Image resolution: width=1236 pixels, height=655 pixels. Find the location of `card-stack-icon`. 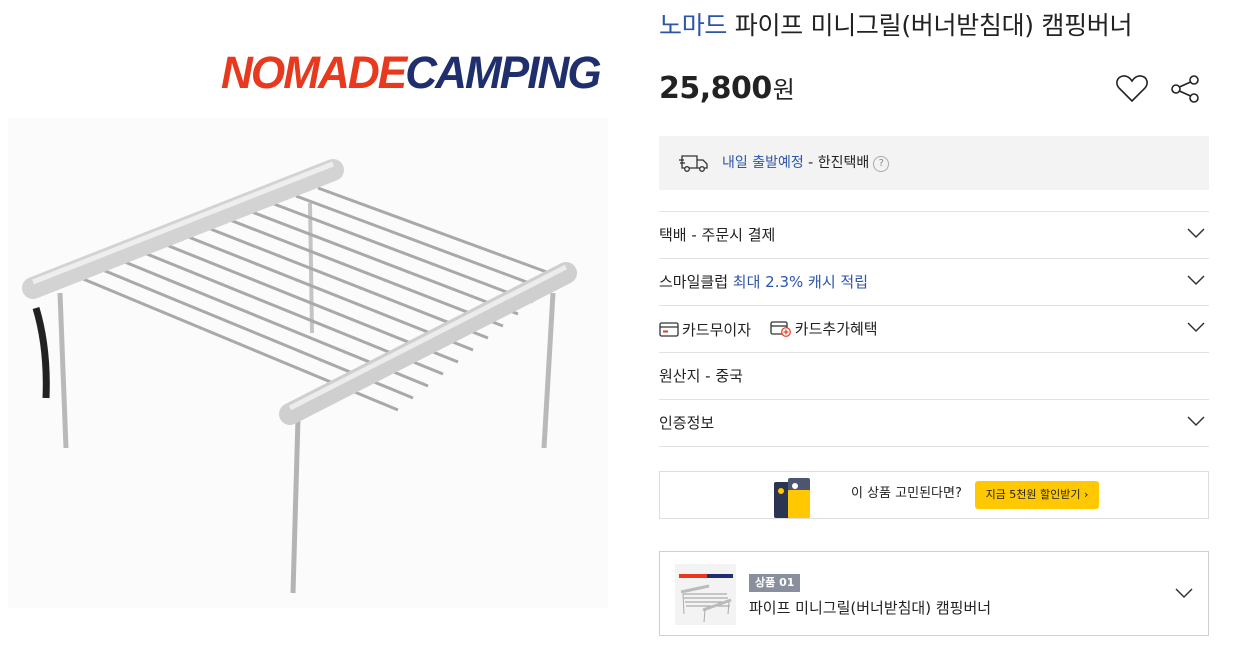

card-stack-icon is located at coordinates (792, 498).